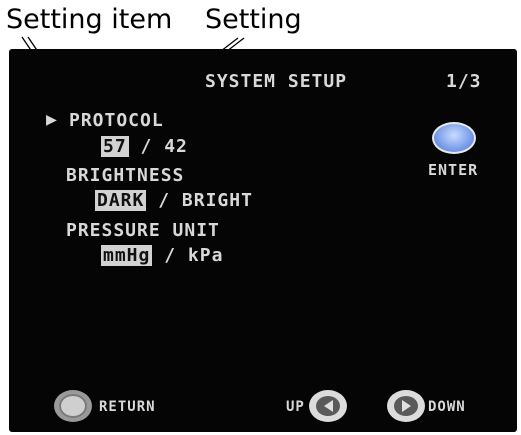 Image resolution: width=521 pixels, height=435 pixels. Describe the element at coordinates (276, 81) in the screenshot. I see `screen-title: SYSTEM SETUP` at that location.